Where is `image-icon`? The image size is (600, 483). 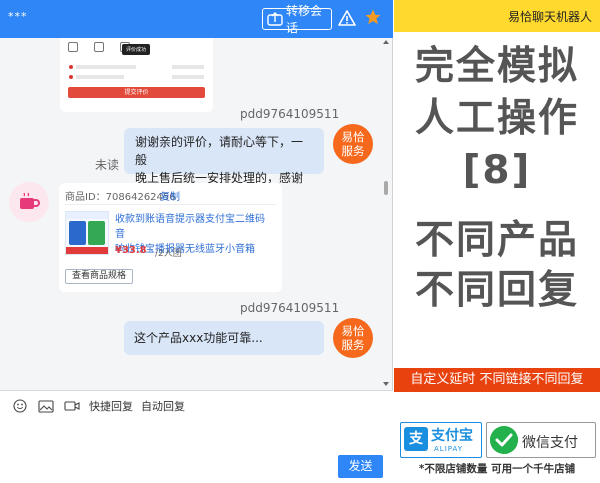
image-icon is located at coordinates (46, 406).